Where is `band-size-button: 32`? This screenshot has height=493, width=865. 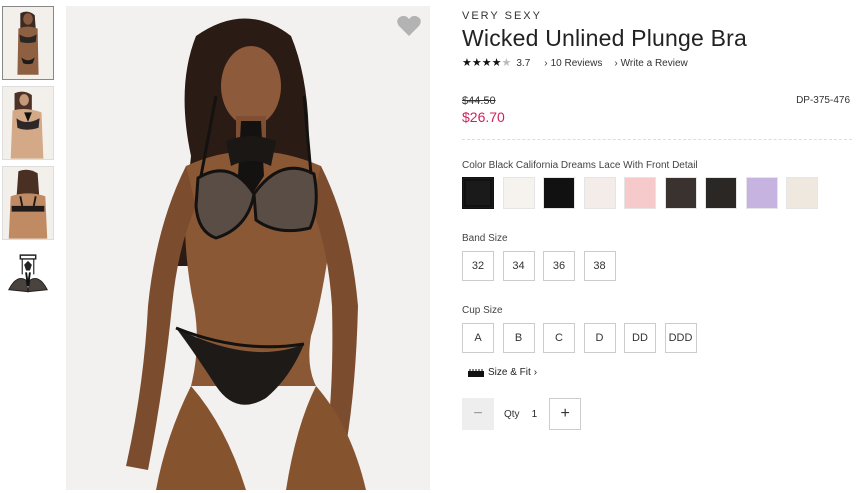
band-size-button: 32 is located at coordinates (478, 266).